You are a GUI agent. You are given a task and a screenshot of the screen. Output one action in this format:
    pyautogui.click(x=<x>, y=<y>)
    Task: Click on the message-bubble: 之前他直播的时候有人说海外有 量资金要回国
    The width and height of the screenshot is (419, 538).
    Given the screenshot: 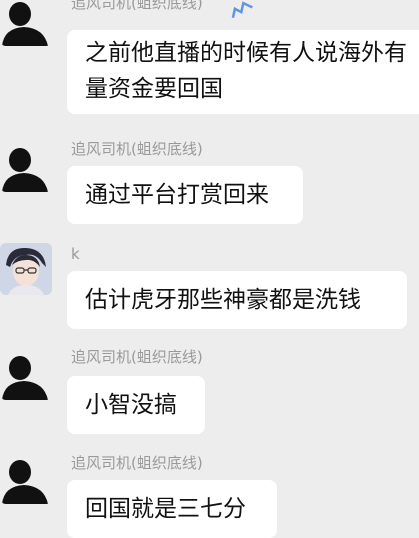 What is the action you would take?
    pyautogui.click(x=243, y=72)
    